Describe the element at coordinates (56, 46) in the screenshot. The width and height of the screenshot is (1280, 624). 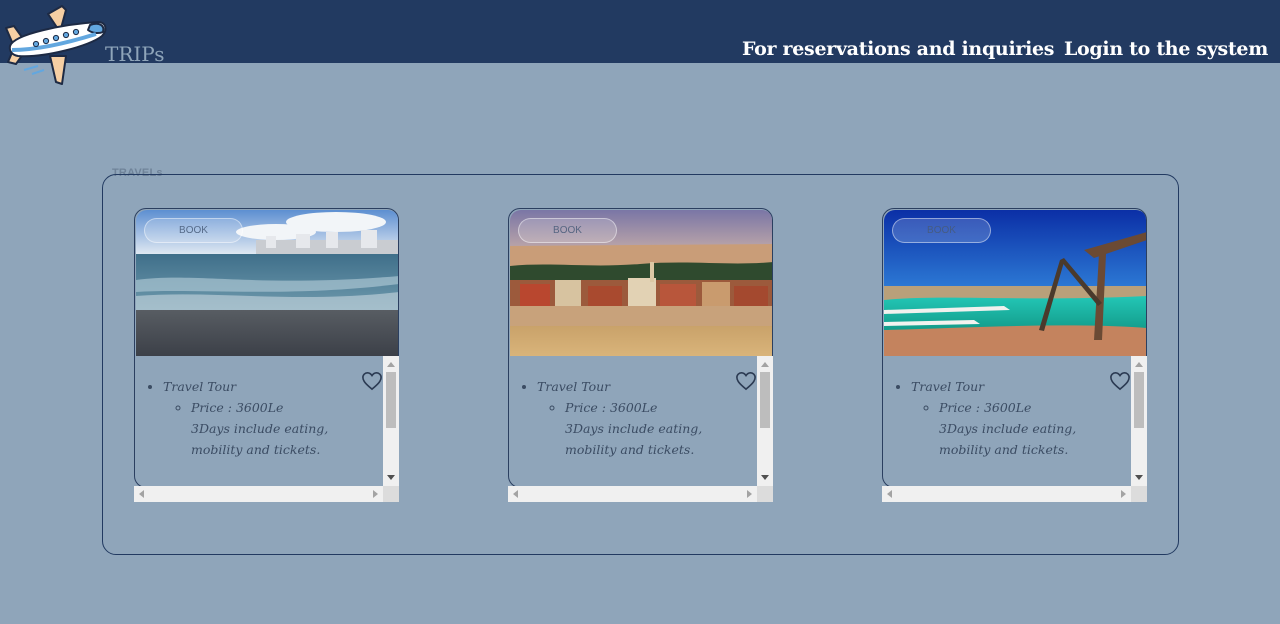
I see `airplane-logo-icon` at that location.